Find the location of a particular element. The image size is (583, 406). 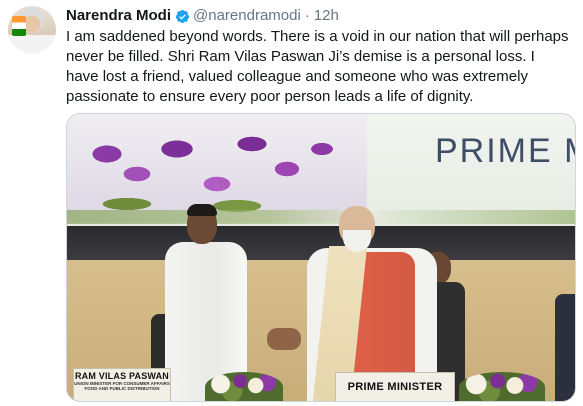

nameplate-left-title: RAM VILAS PASWAN is located at coordinates (122, 376).